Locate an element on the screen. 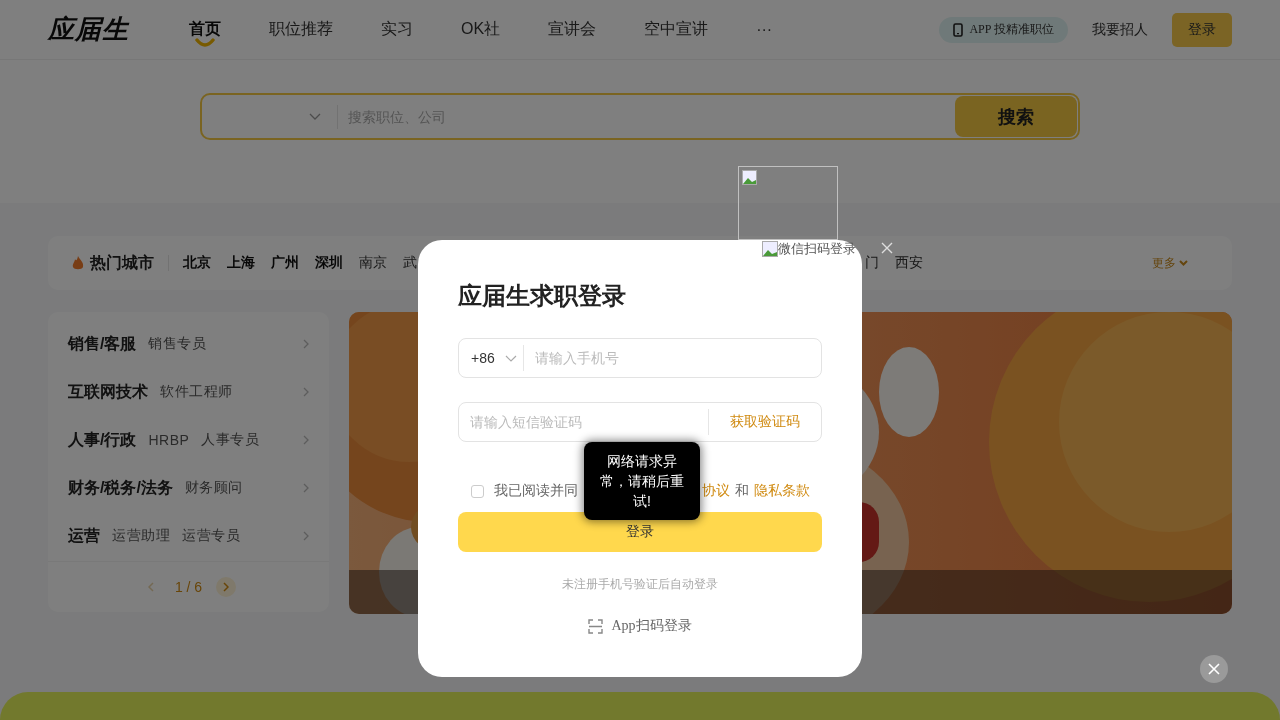  get-code-button: 获取验证码 is located at coordinates (764, 422).